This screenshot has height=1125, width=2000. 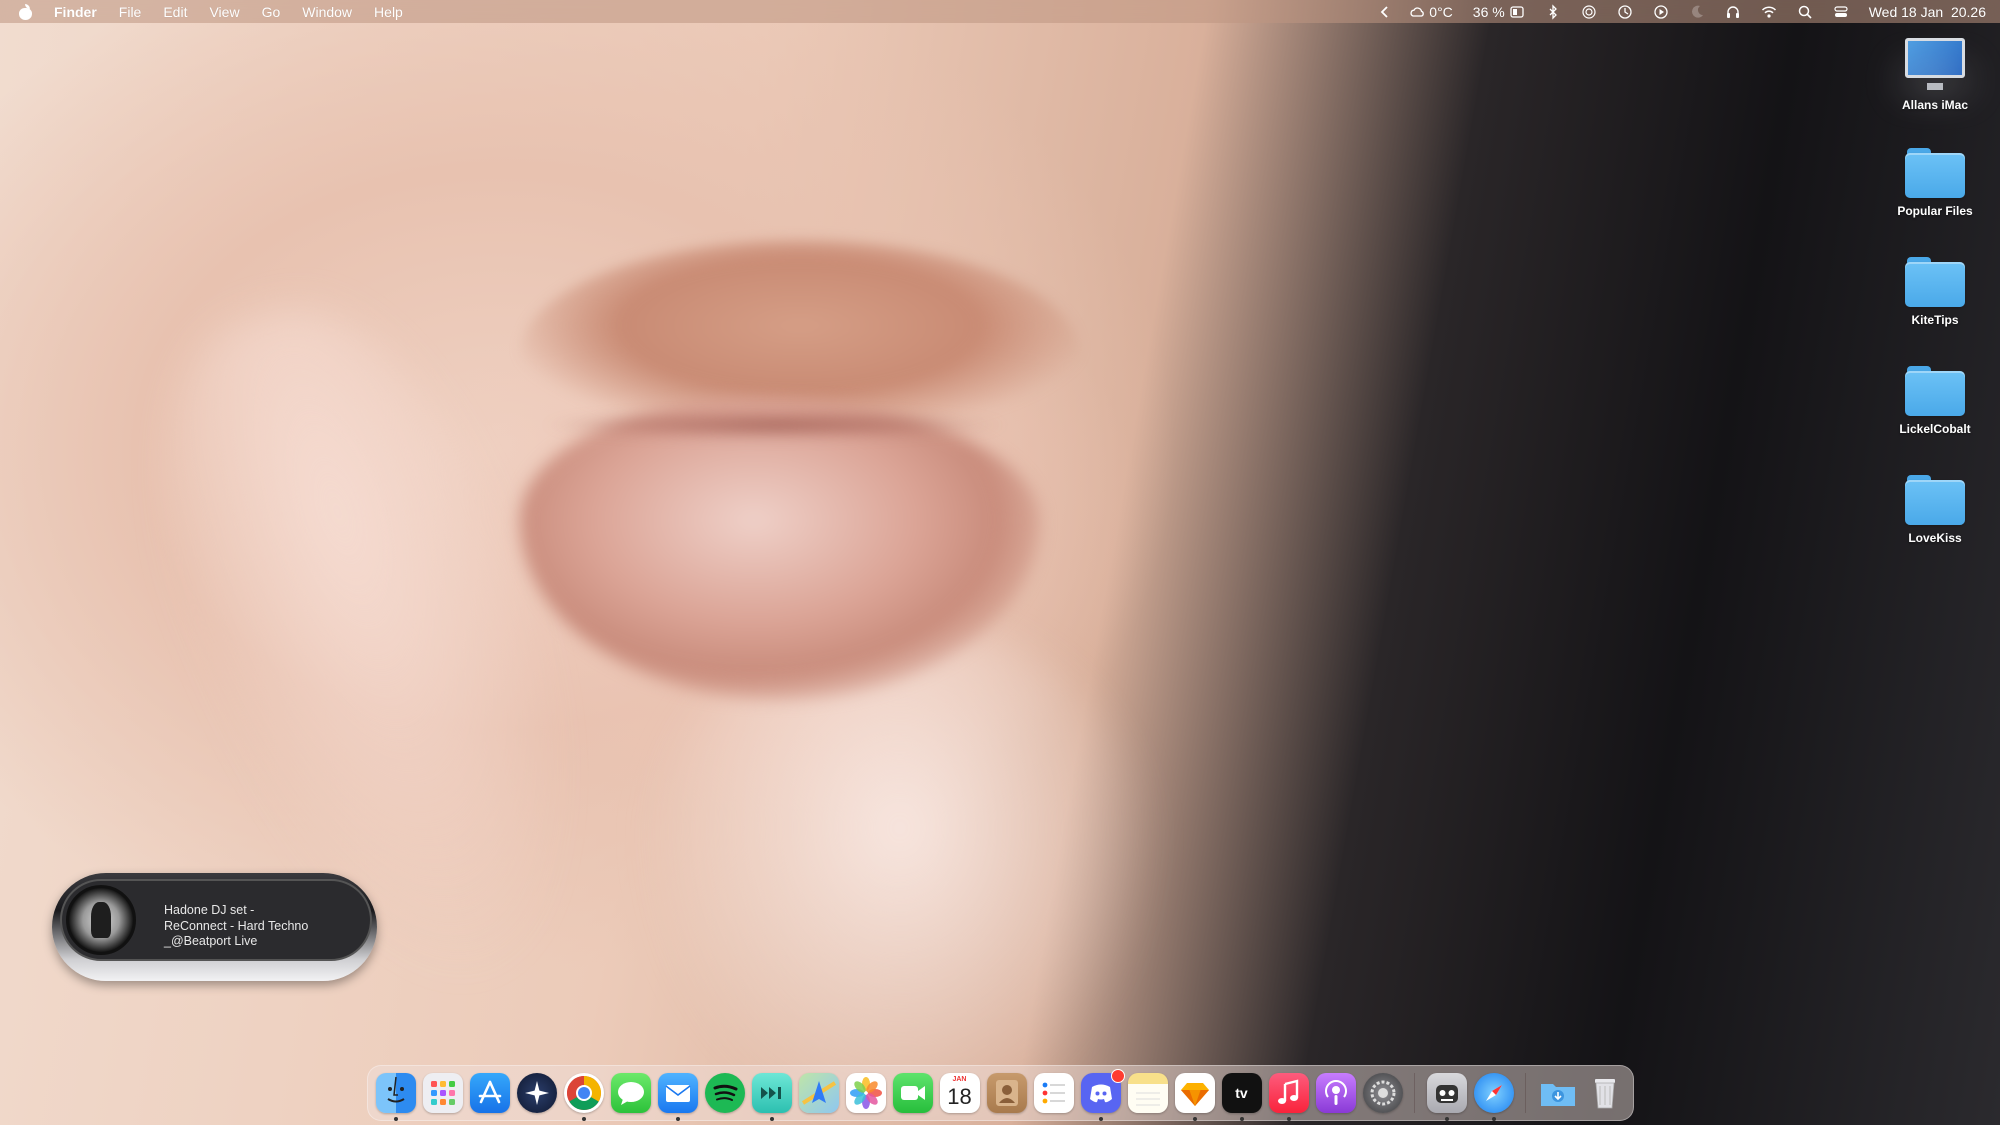 What do you see at coordinates (1935, 65) in the screenshot?
I see `imac-icon` at bounding box center [1935, 65].